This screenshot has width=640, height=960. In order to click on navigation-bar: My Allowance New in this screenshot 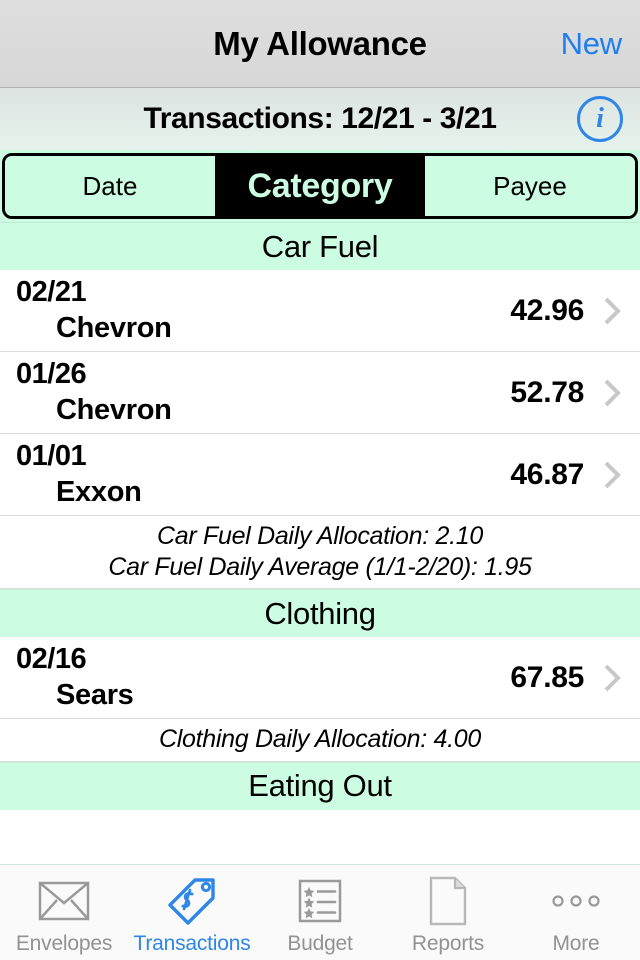, I will do `click(320, 44)`.